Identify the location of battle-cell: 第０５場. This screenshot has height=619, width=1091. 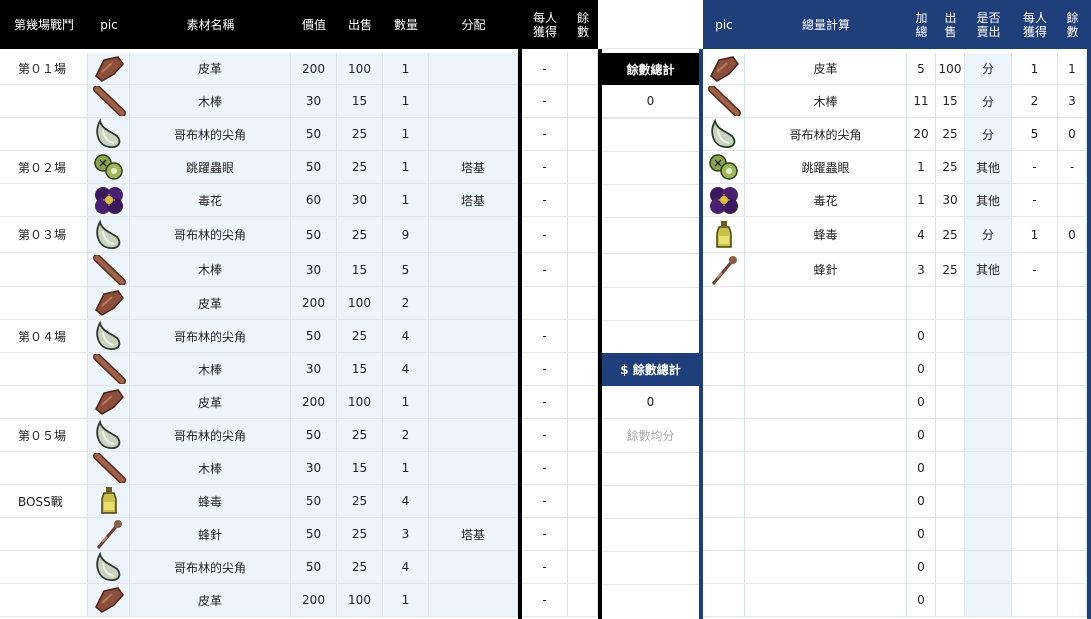
(44, 435).